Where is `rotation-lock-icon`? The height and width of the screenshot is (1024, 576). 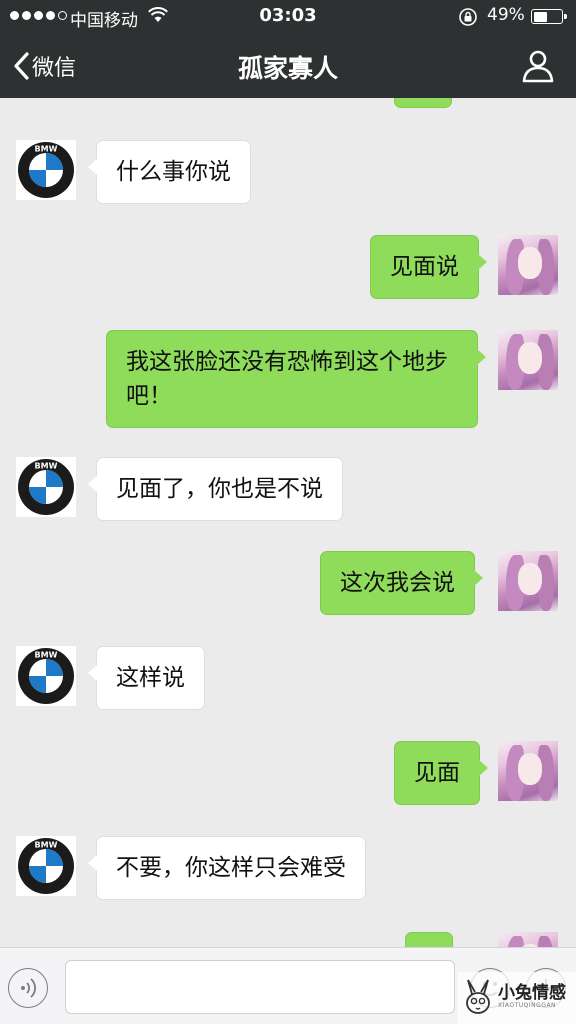 rotation-lock-icon is located at coordinates (468, 19).